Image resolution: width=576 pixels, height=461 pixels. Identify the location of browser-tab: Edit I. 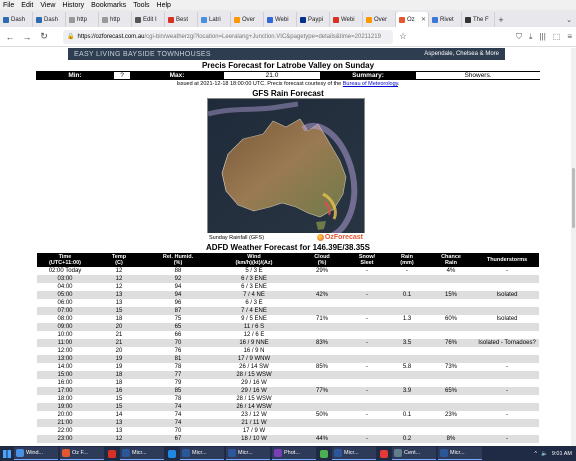
(148, 19).